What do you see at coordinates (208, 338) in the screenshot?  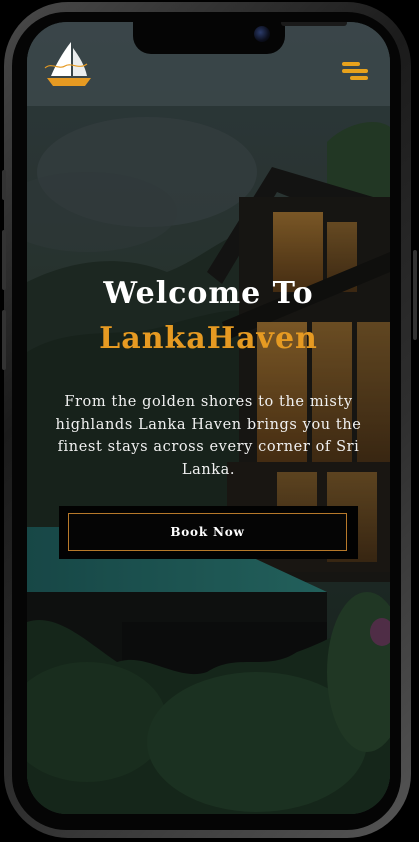 I see `hero-title-brand: LankaHaven` at bounding box center [208, 338].